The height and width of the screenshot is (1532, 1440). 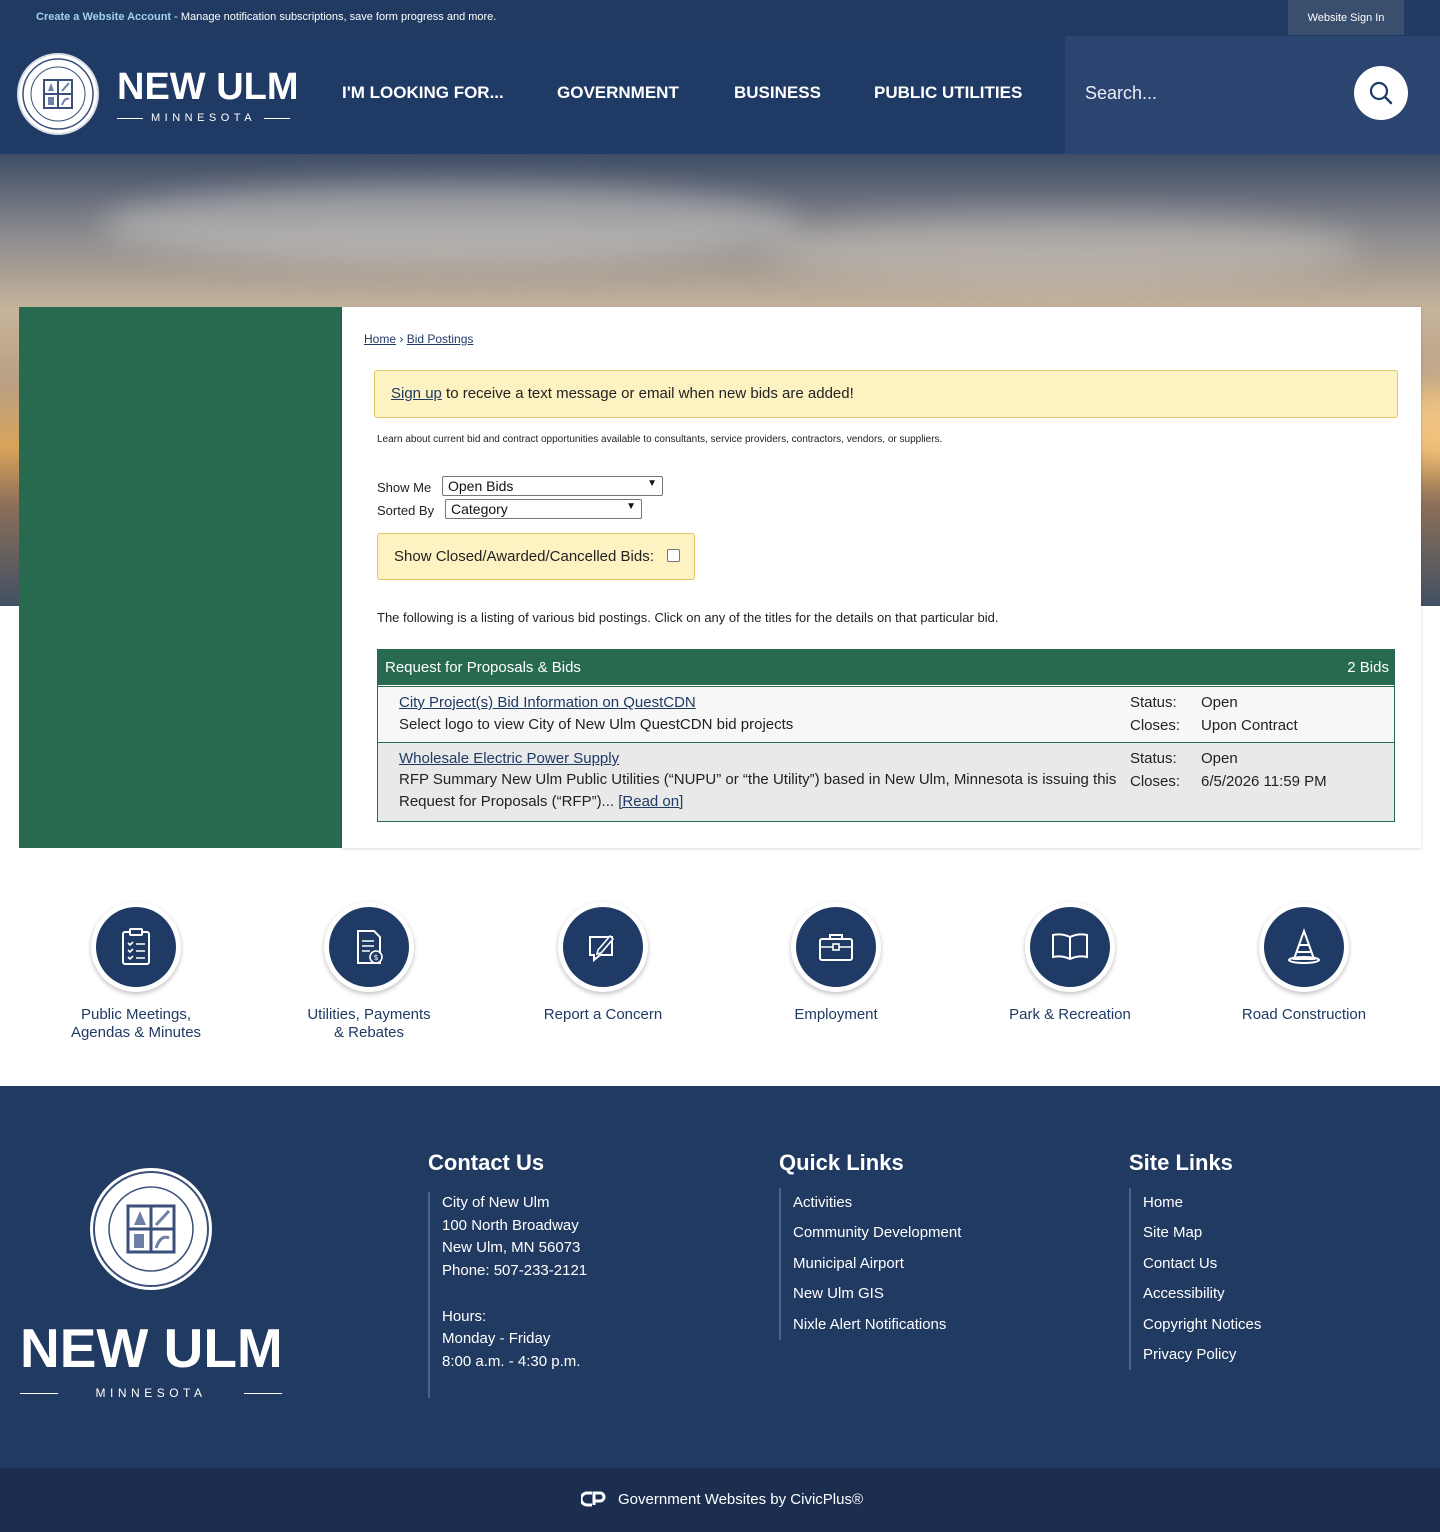 What do you see at coordinates (936, 1325) in the screenshot?
I see `footer-link: Nixle Alert Notifications` at bounding box center [936, 1325].